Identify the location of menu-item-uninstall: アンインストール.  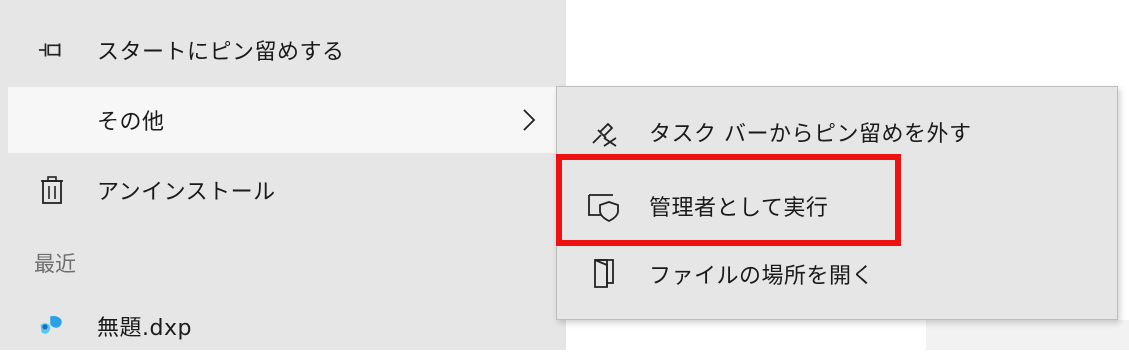
(287, 190).